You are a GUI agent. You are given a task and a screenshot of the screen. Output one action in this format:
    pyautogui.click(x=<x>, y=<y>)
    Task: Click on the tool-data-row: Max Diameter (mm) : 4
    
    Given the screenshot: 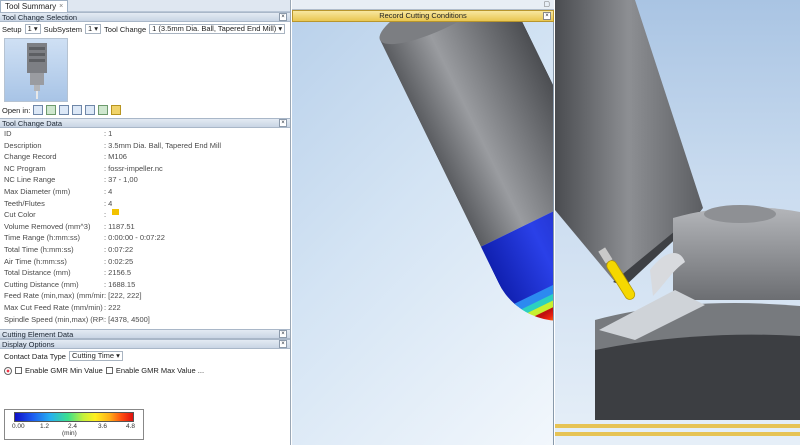 What is the action you would take?
    pyautogui.click(x=145, y=192)
    